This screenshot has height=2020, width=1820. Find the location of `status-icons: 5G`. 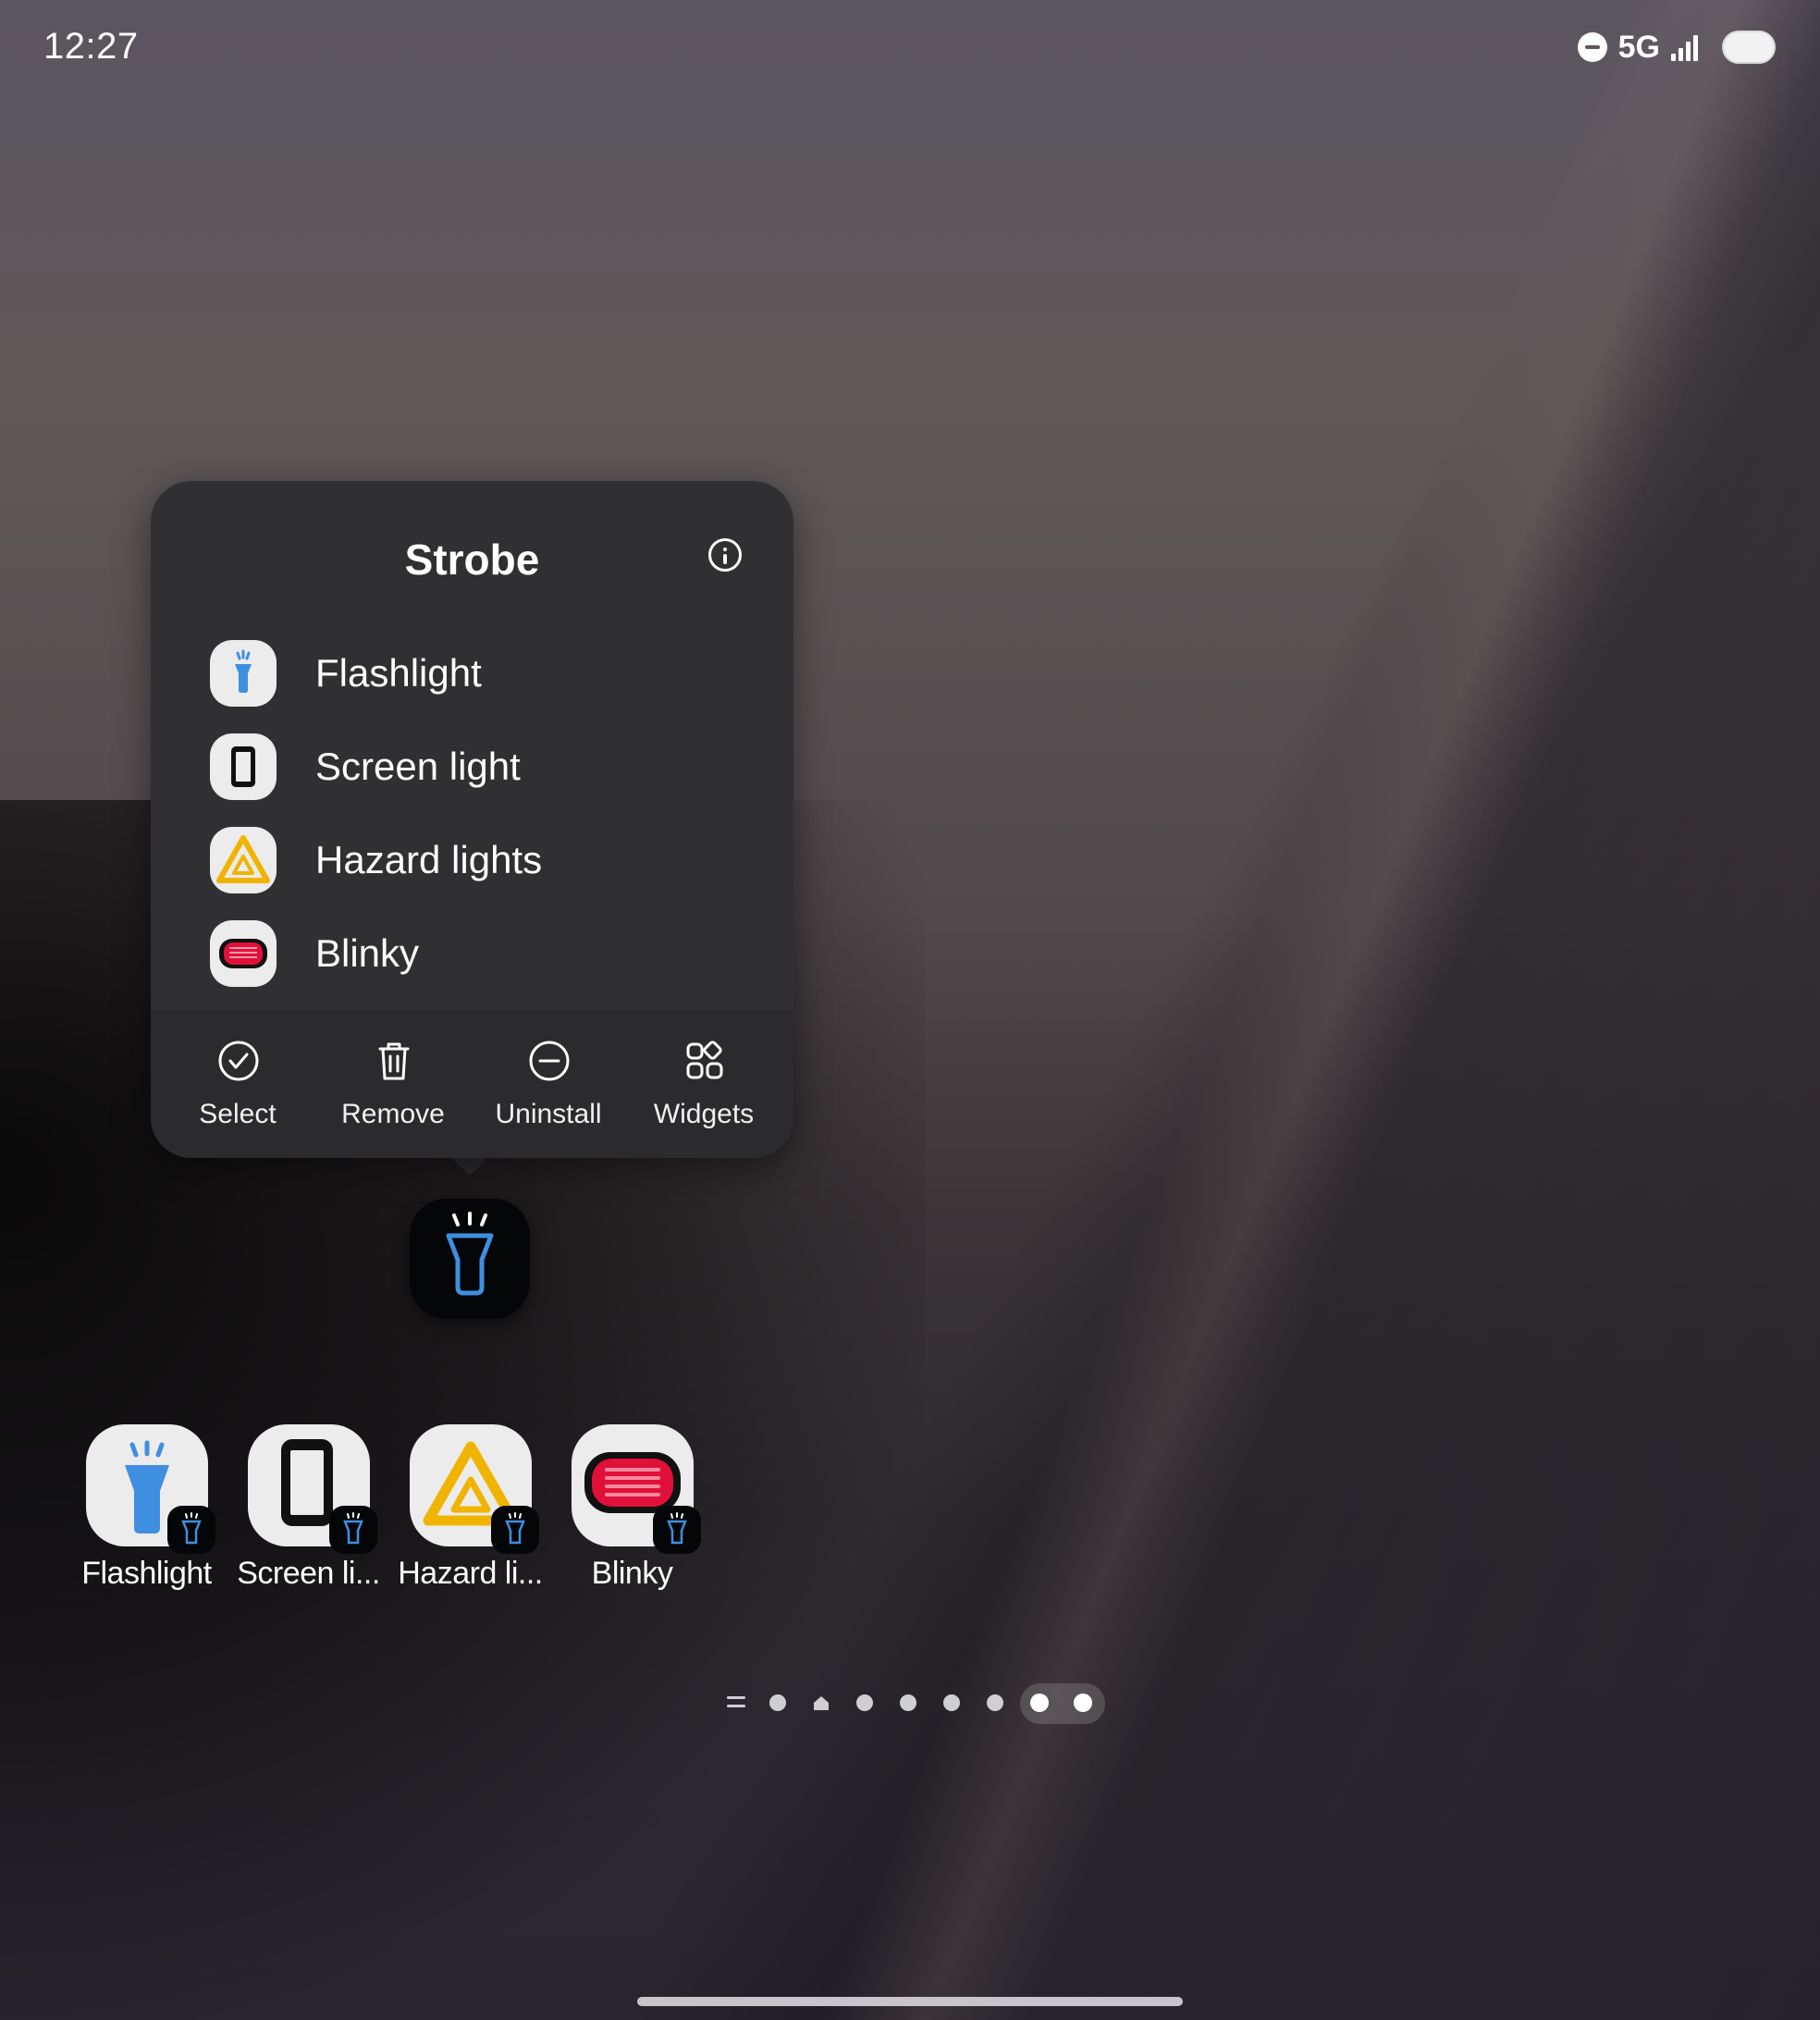

status-icons: 5G is located at coordinates (1676, 47).